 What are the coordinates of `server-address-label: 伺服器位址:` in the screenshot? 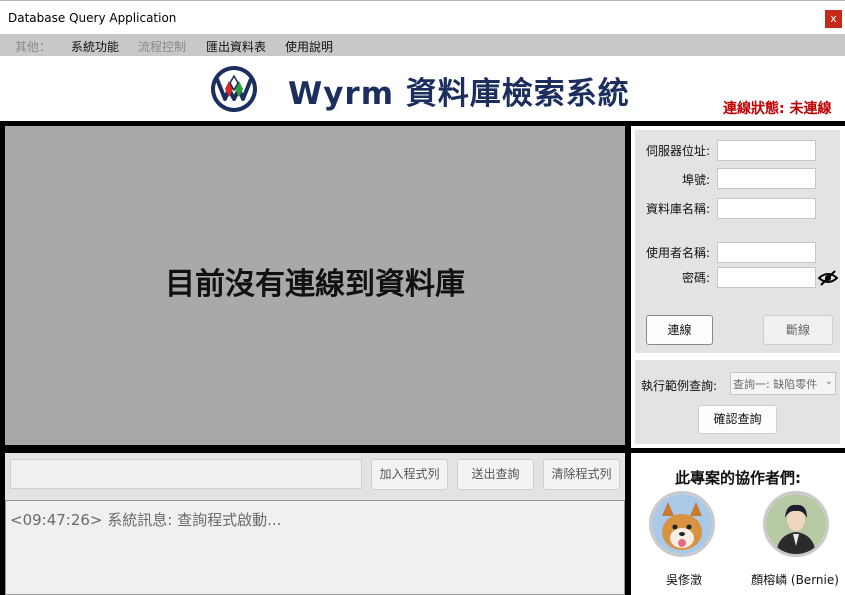 It's located at (677, 151).